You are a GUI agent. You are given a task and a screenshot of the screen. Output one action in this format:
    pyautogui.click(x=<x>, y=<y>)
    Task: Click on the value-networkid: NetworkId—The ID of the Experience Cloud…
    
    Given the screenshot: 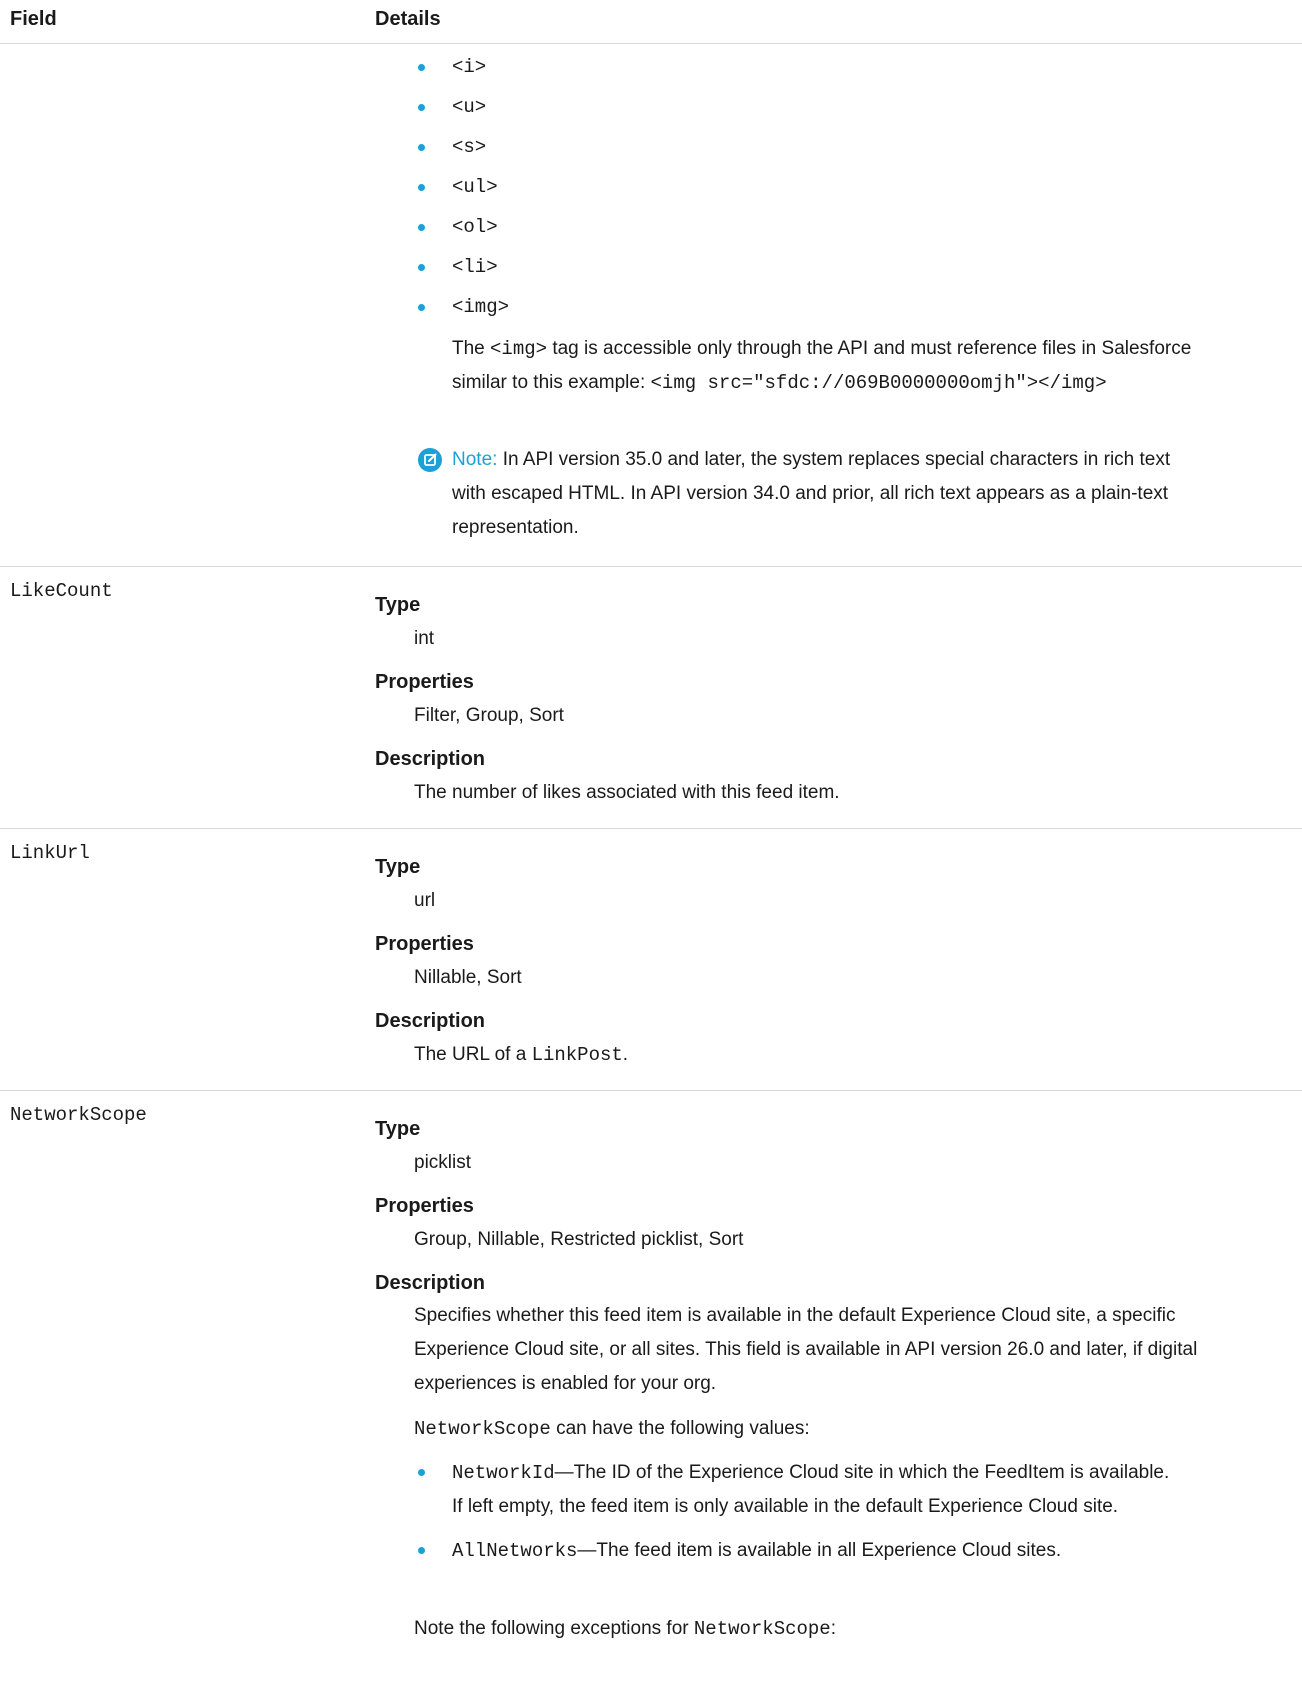 What is the action you would take?
    pyautogui.click(x=810, y=1473)
    